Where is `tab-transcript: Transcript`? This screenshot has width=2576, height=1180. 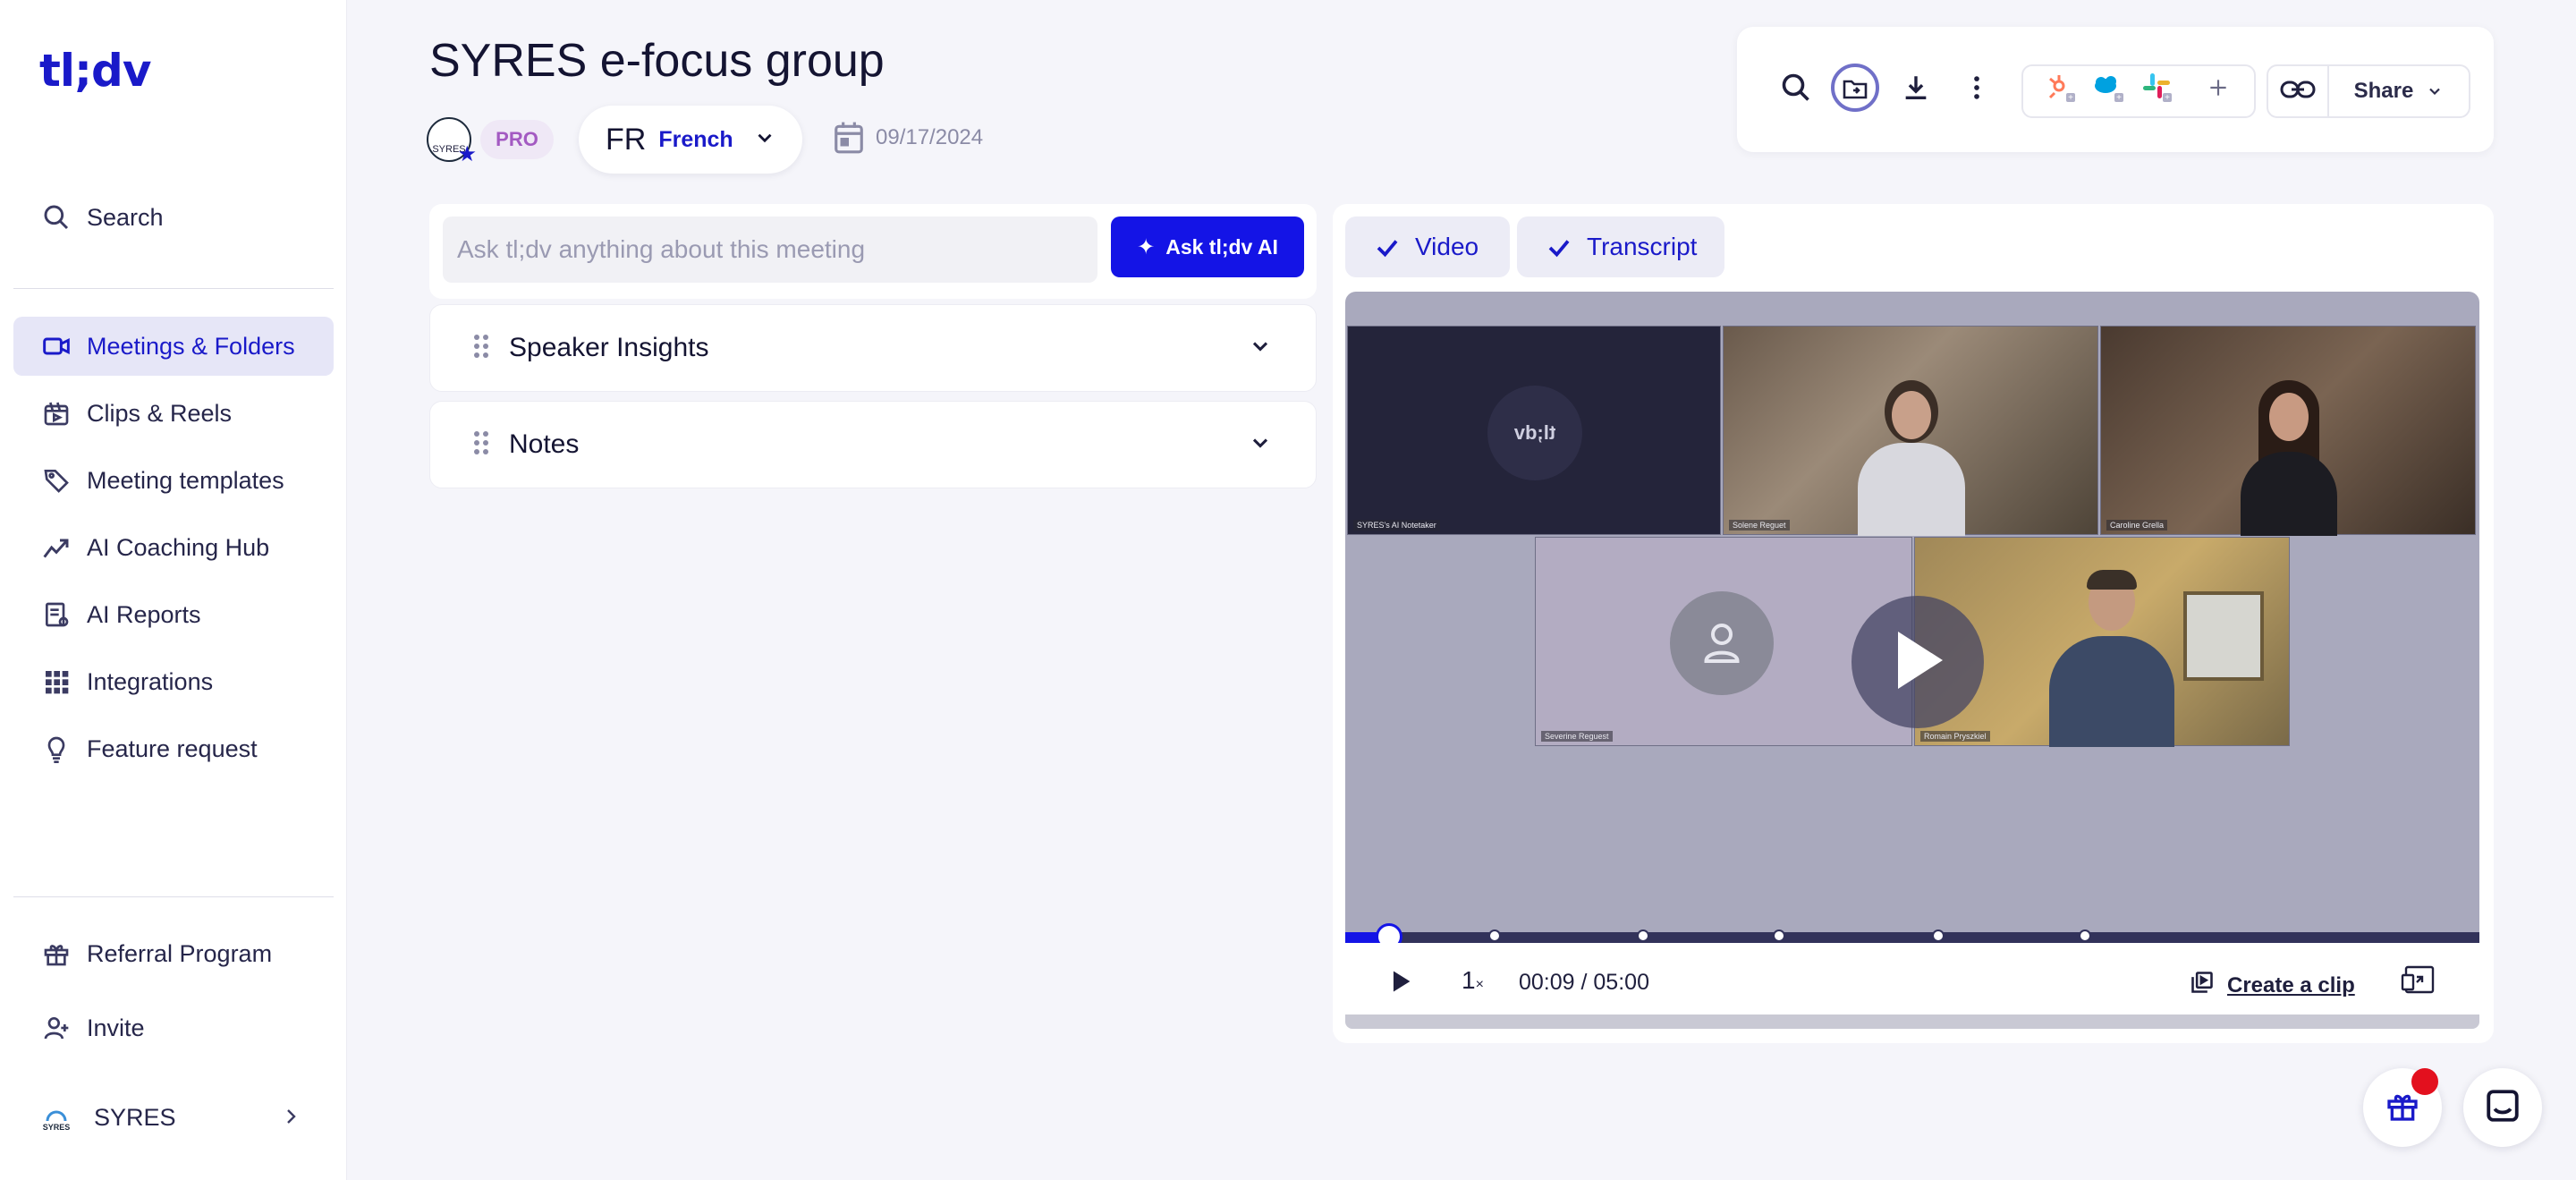
tab-transcript: Transcript is located at coordinates (1620, 247).